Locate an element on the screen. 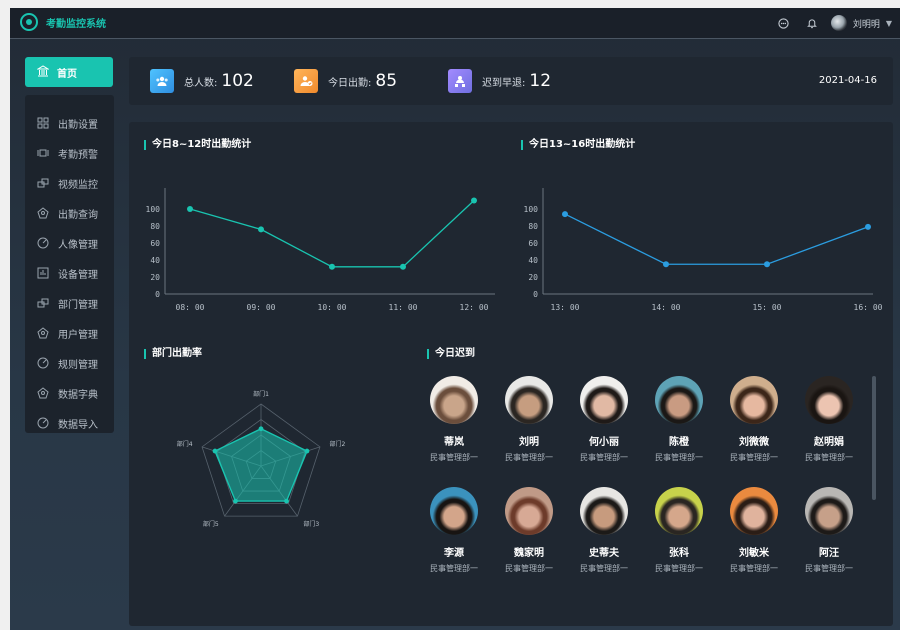 The image size is (900, 630). stat-late: 迟到早退: 12 is located at coordinates (499, 81).